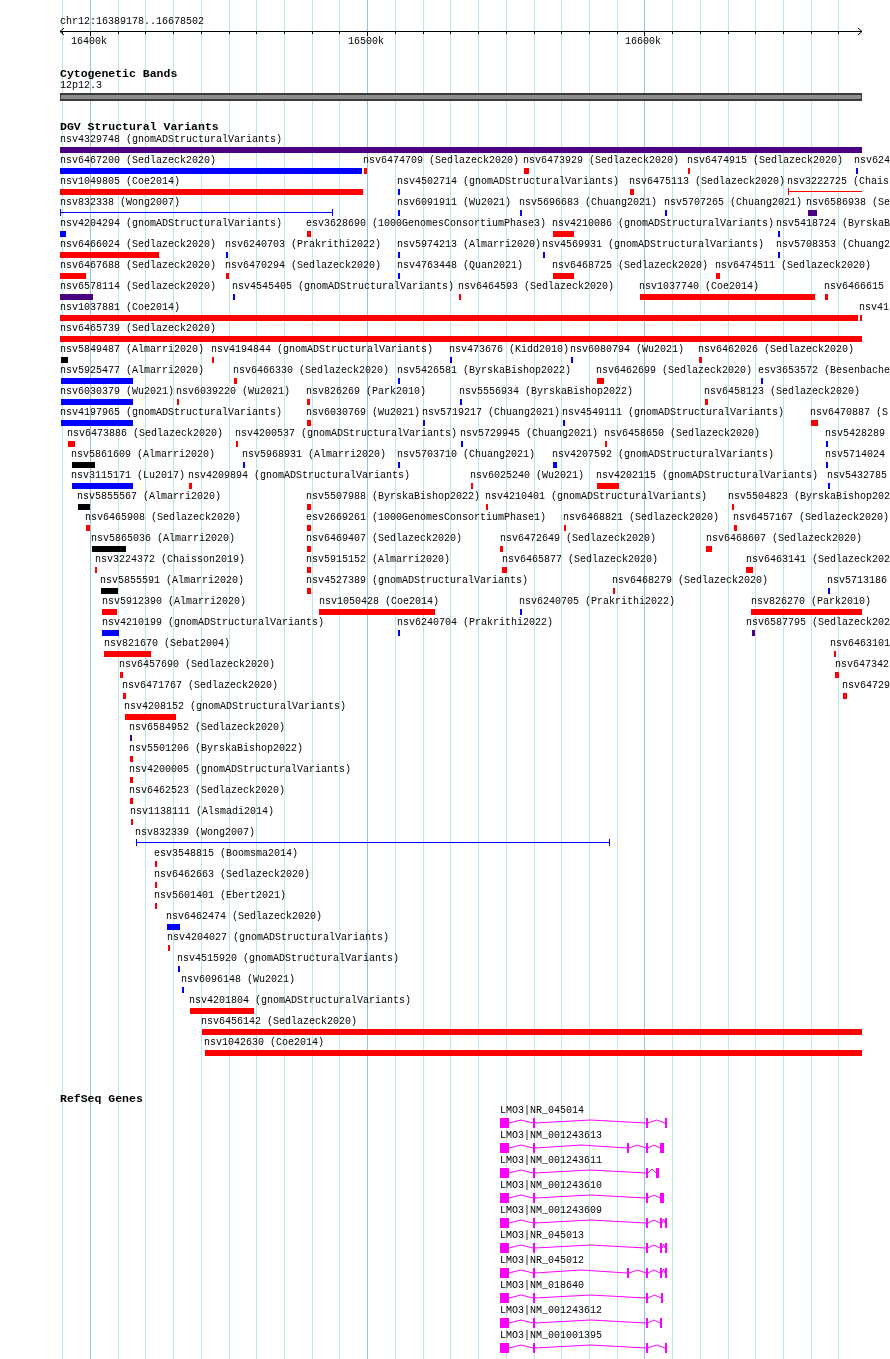 The height and width of the screenshot is (1359, 890). Describe the element at coordinates (551, 1335) in the screenshot. I see `transcript-label: LMO3|NM_001001395` at that location.